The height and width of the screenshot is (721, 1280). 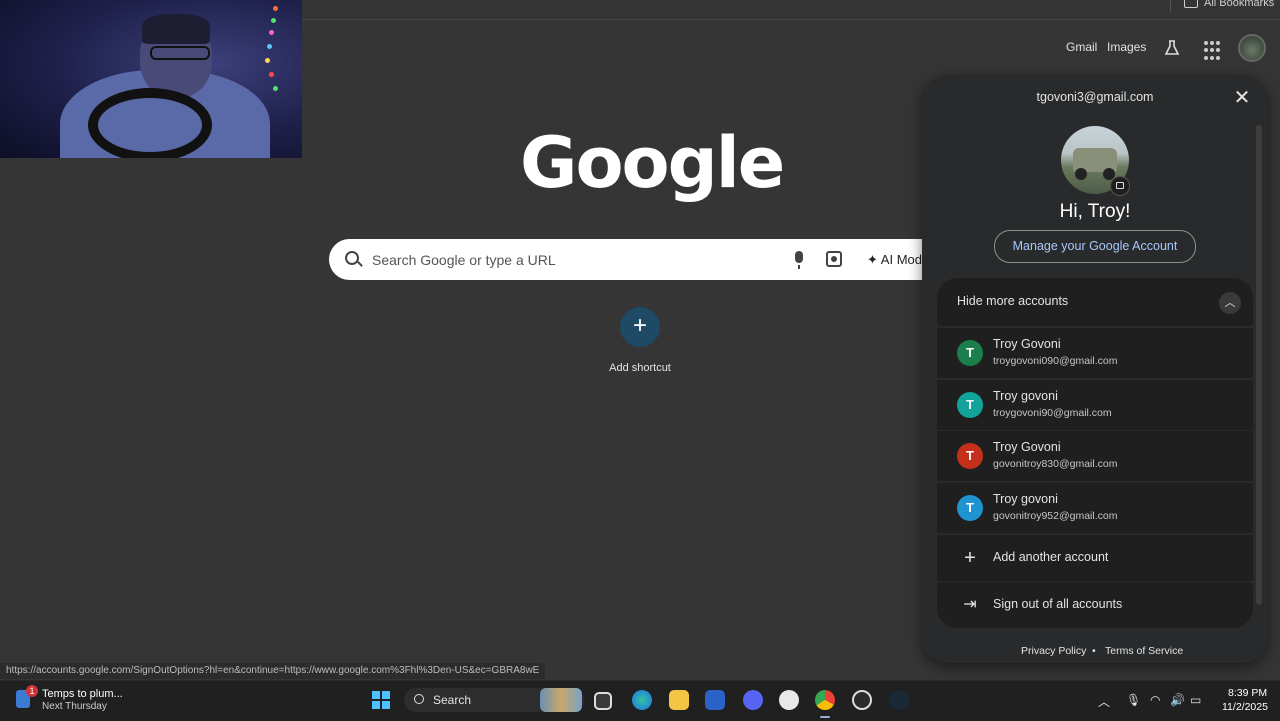 What do you see at coordinates (639, 259) in the screenshot?
I see `search-box: Search Google or type a URL ✦ AI Mod` at bounding box center [639, 259].